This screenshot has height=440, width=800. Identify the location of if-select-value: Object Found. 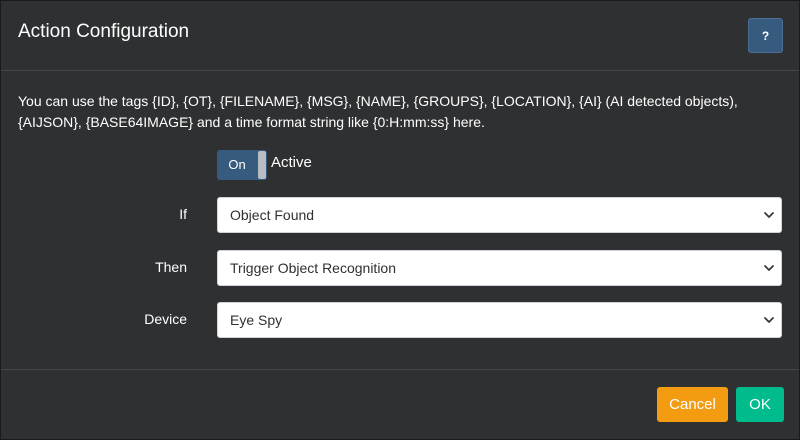
(272, 215).